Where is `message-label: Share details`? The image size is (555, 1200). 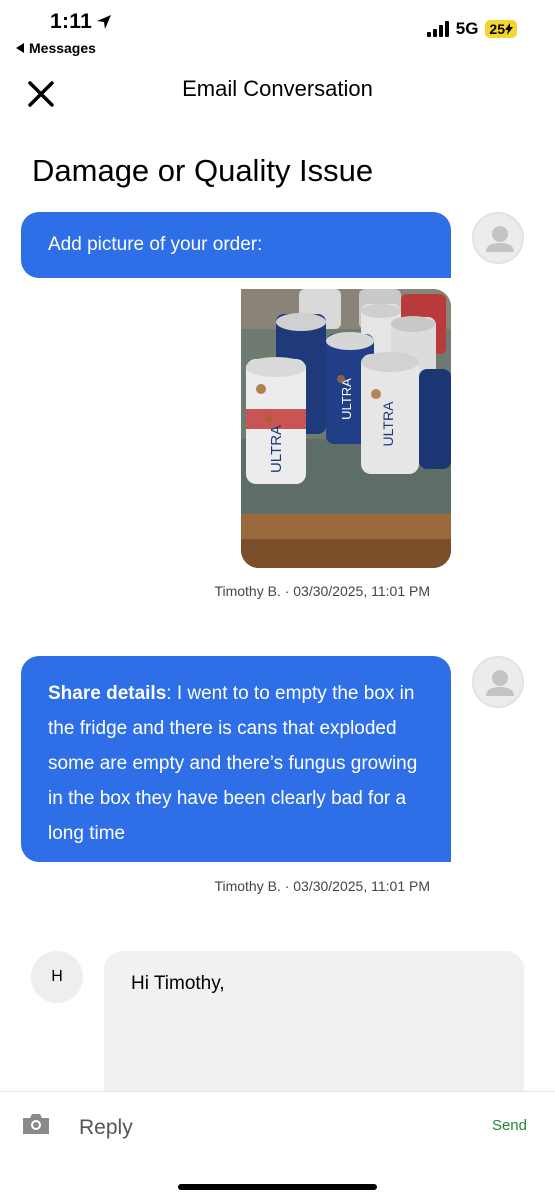 message-label: Share details is located at coordinates (107, 693).